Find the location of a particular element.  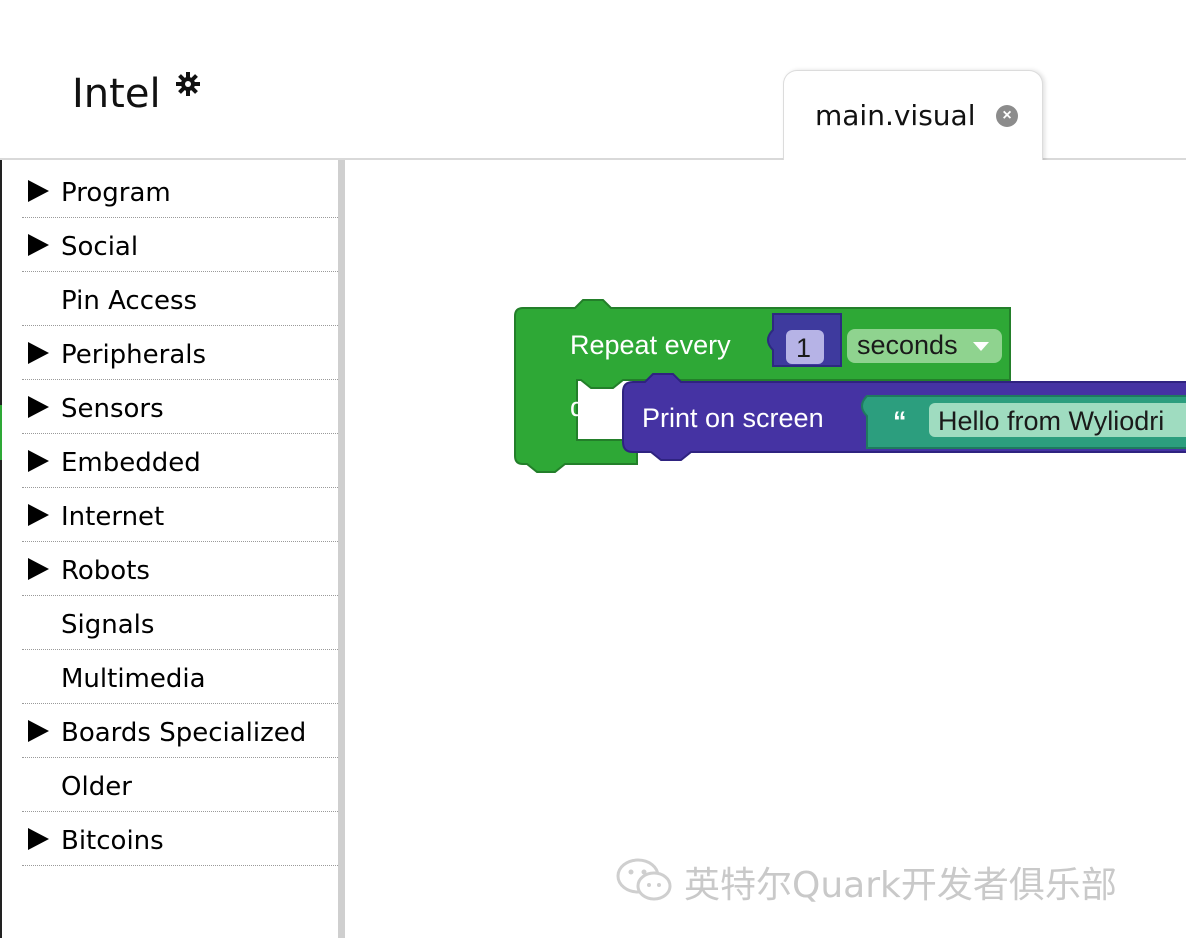

sidebar-item-label: Social is located at coordinates (100, 247).